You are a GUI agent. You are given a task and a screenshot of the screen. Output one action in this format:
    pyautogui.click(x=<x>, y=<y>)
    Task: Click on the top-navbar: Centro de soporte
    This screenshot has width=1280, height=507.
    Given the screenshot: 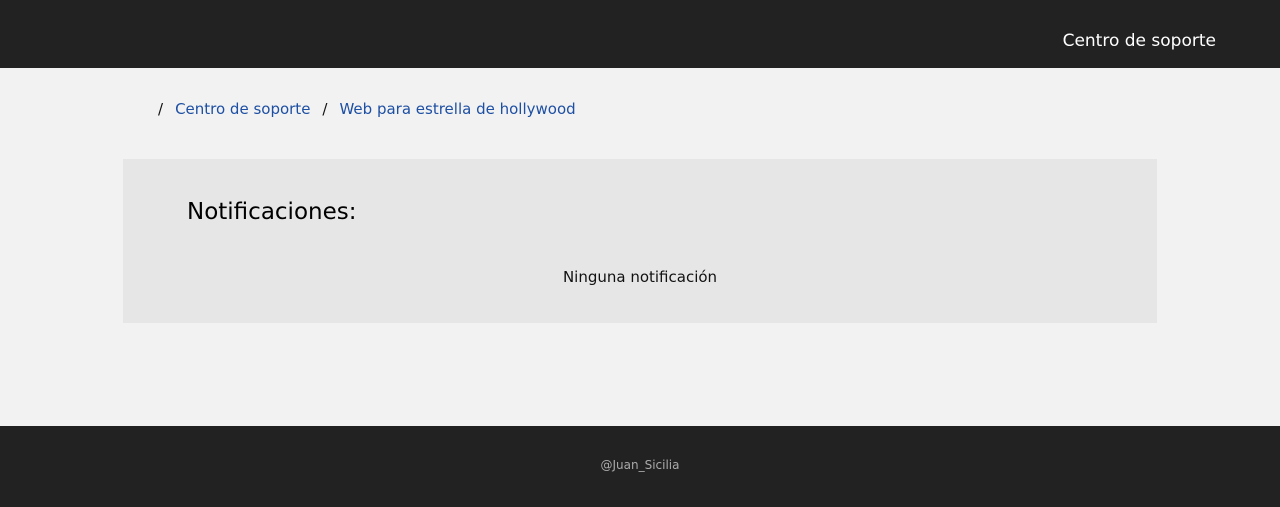 What is the action you would take?
    pyautogui.click(x=640, y=34)
    